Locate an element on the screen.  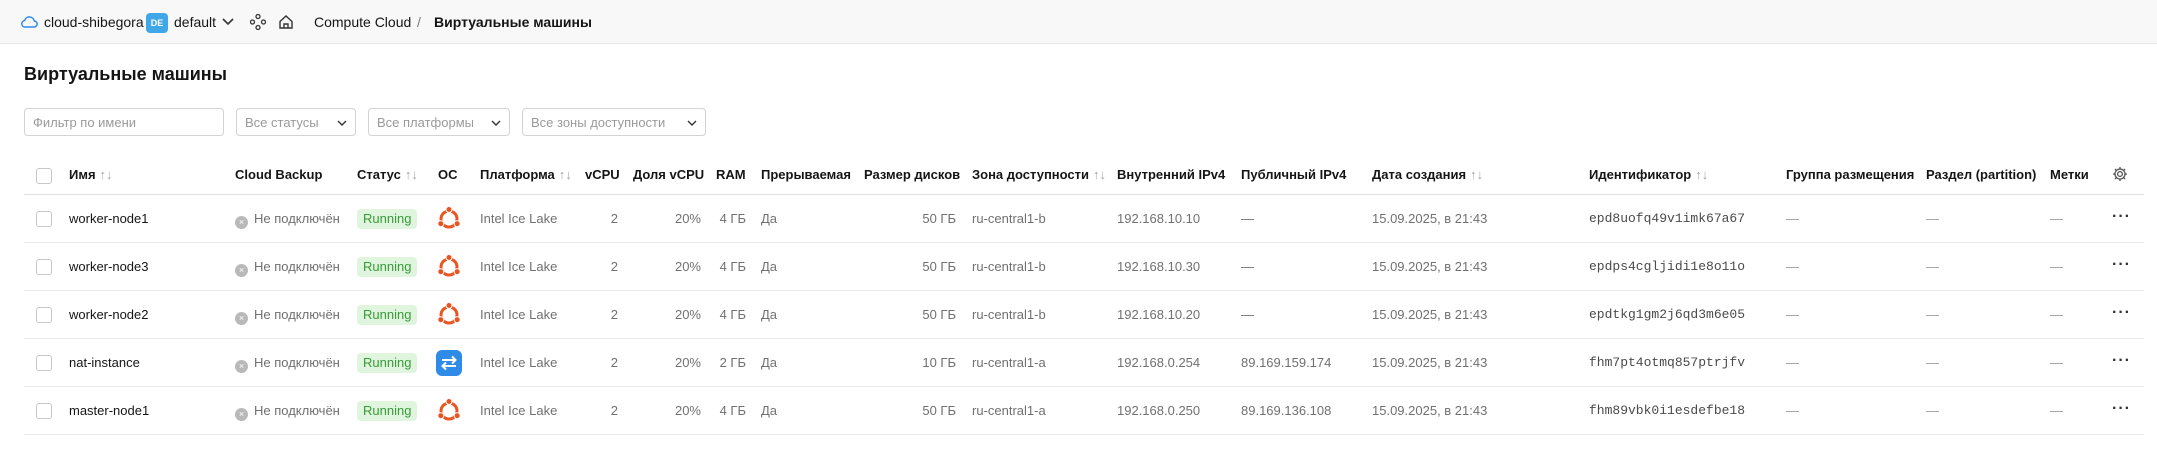
column-header-label: Имя is located at coordinates (82, 174).